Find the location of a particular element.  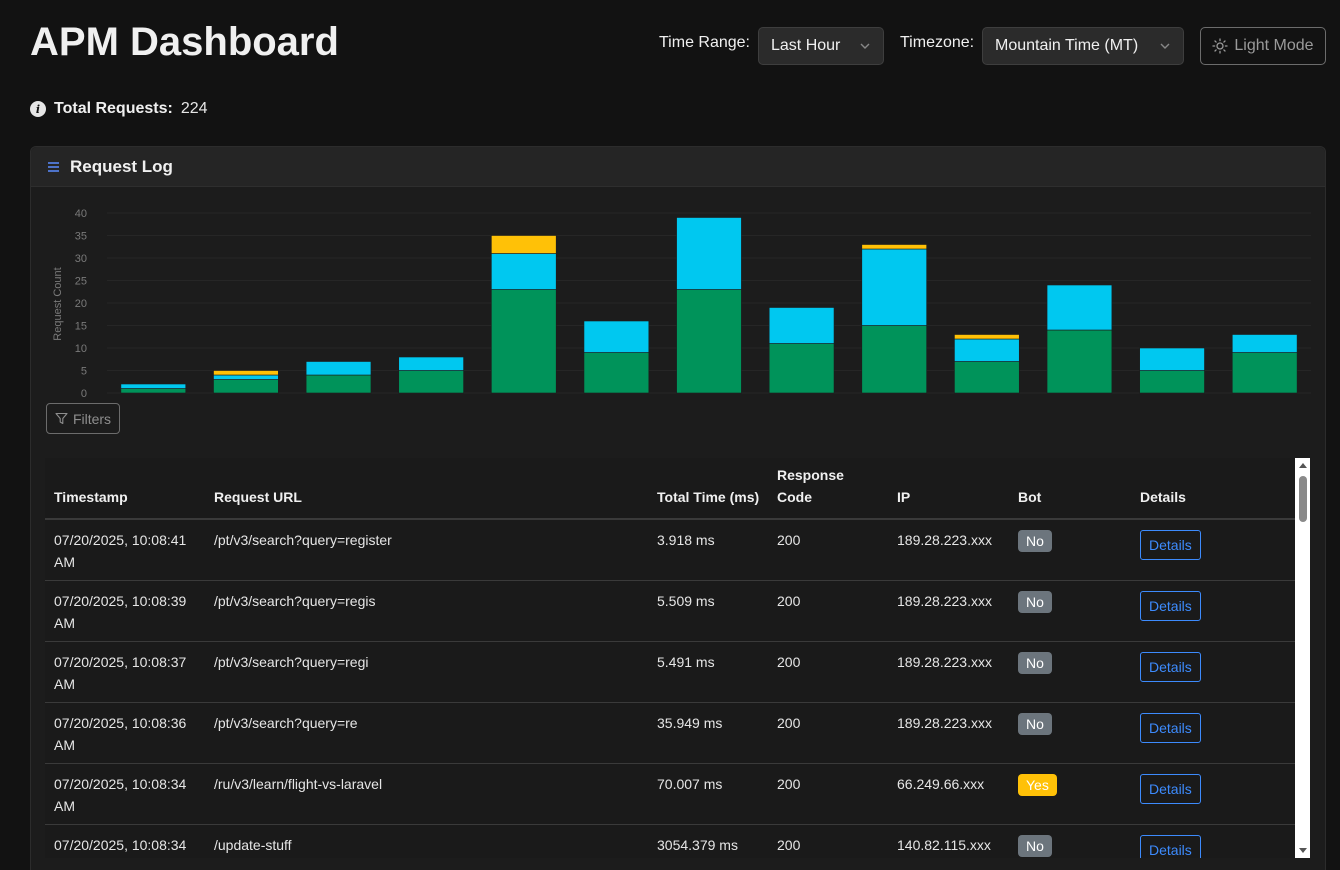

bot-badge: Yes is located at coordinates (1037, 784).